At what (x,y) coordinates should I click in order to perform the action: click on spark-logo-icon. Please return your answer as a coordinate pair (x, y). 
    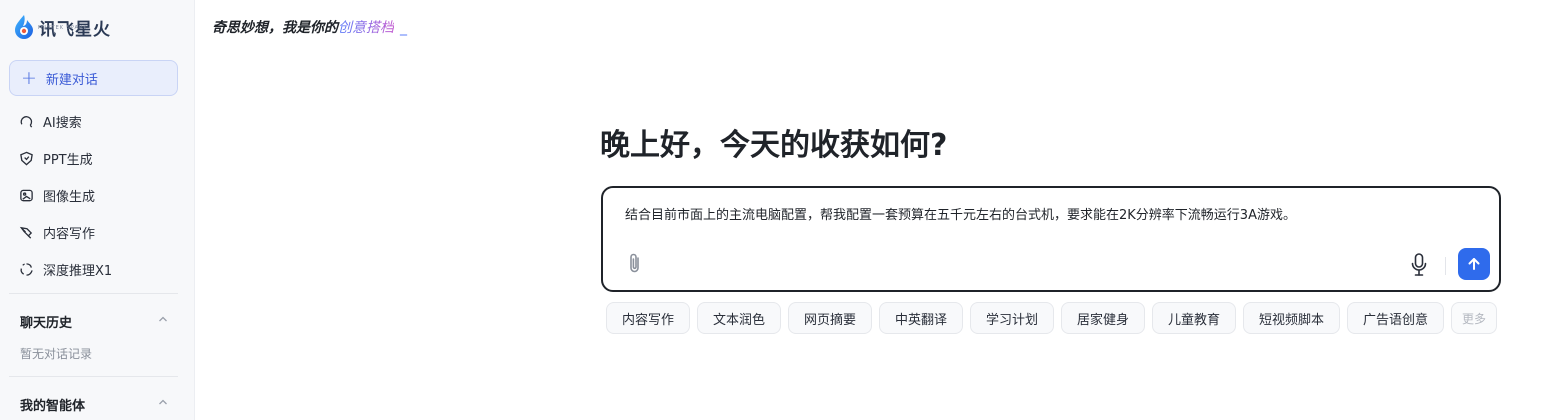
    Looking at the image, I should click on (24, 27).